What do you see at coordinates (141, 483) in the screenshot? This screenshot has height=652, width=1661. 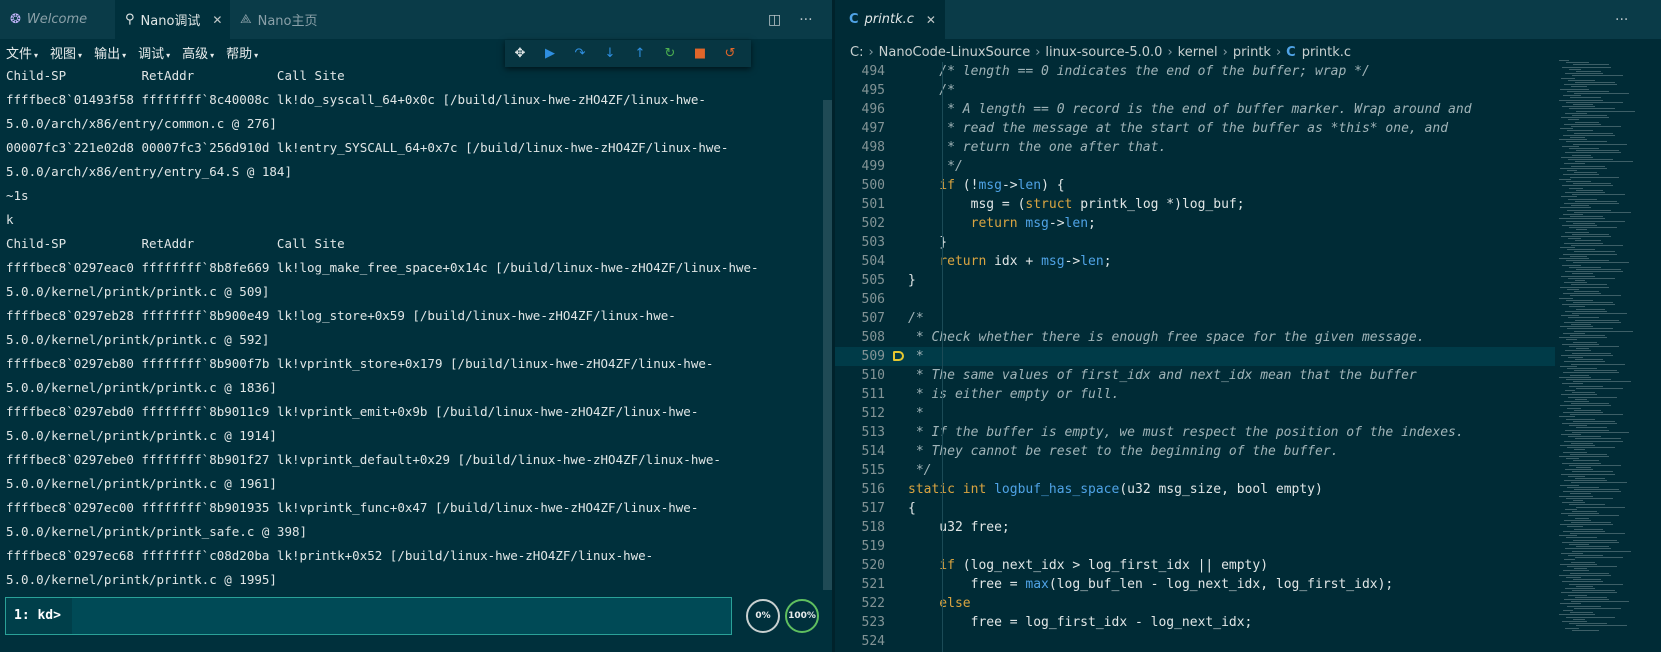 I see `console-line: 5.0.0/kernel/printk/printk.c @ 1961]` at bounding box center [141, 483].